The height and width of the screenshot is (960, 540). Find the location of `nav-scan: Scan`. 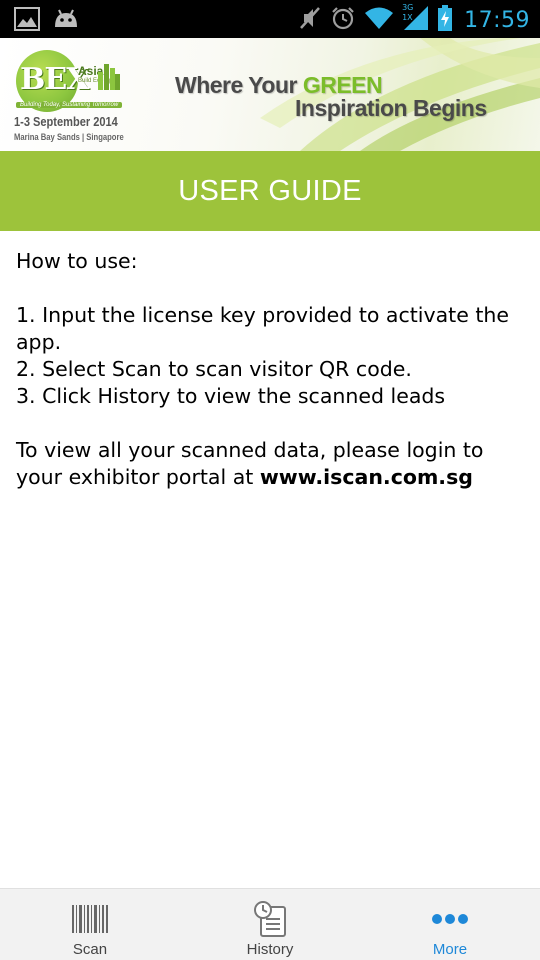

nav-scan: Scan is located at coordinates (90, 924).